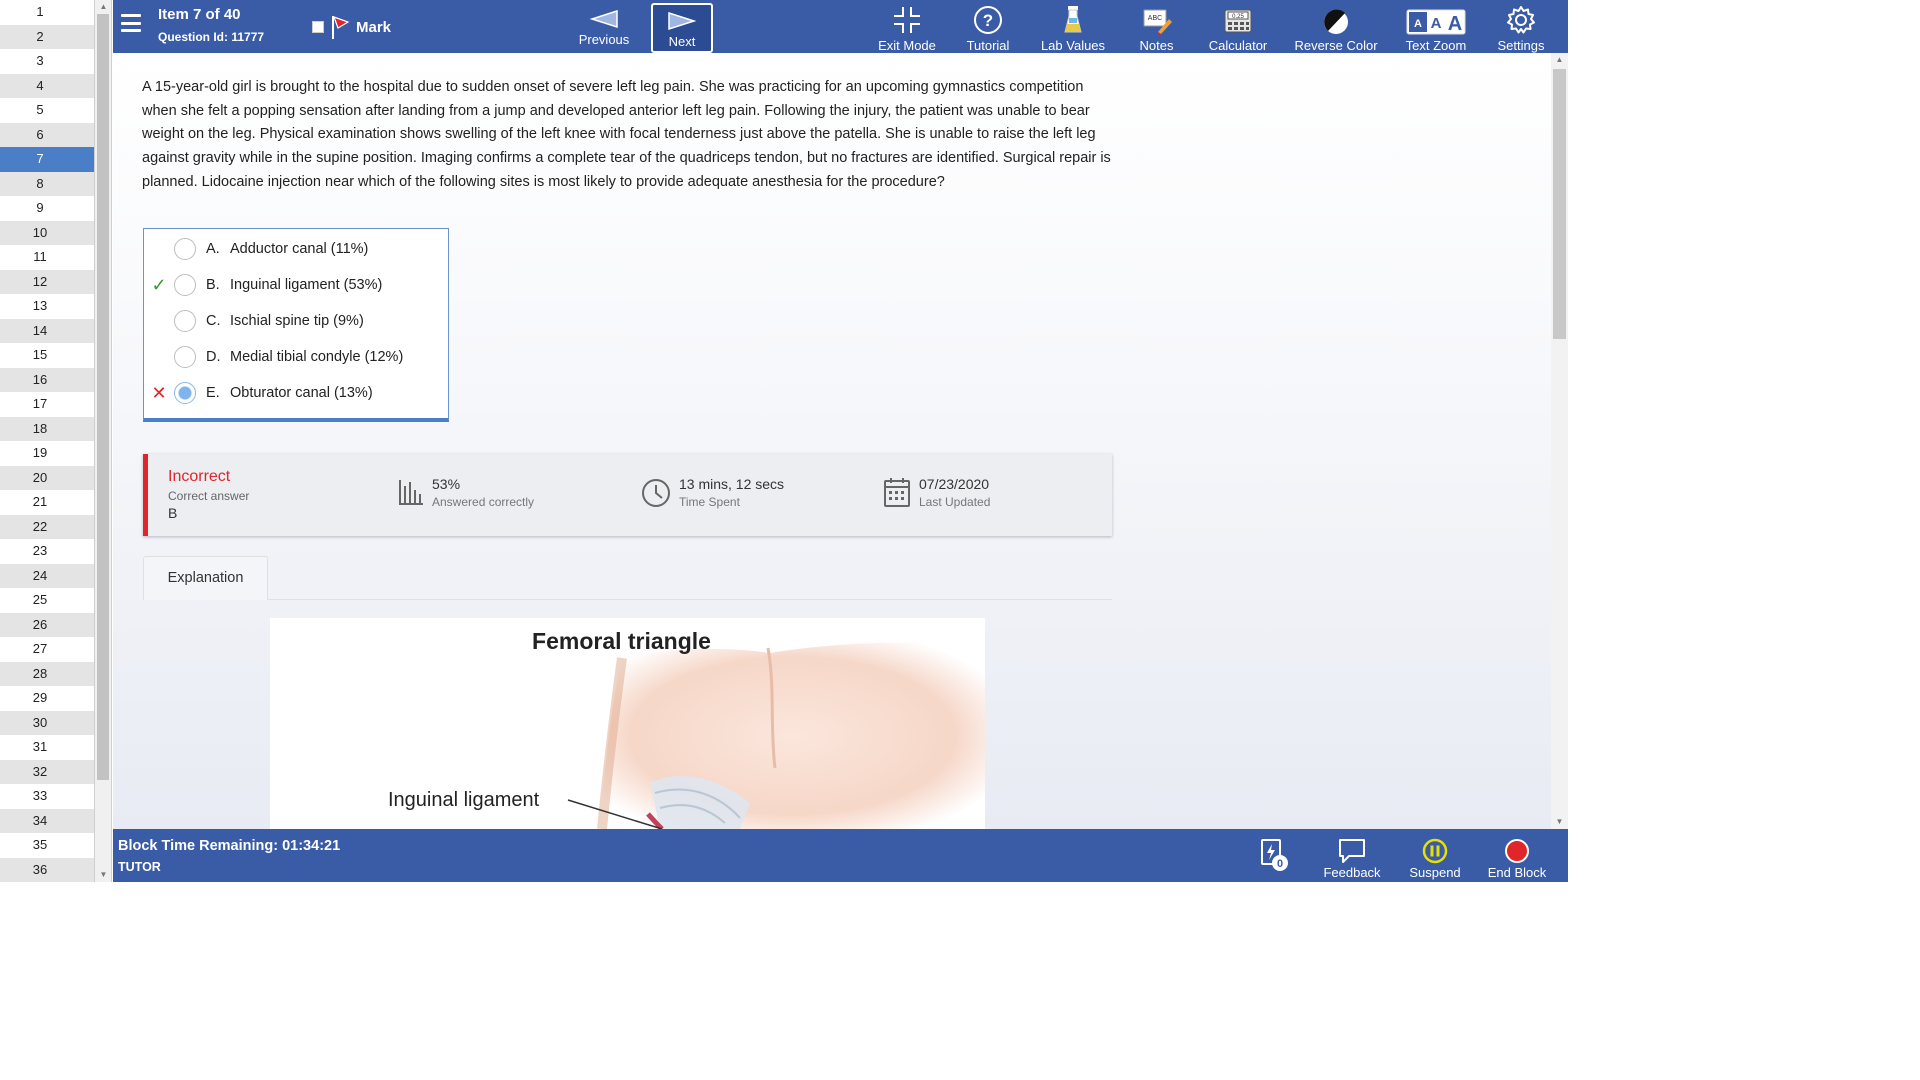  What do you see at coordinates (47, 869) in the screenshot?
I see `question-list-item: 36` at bounding box center [47, 869].